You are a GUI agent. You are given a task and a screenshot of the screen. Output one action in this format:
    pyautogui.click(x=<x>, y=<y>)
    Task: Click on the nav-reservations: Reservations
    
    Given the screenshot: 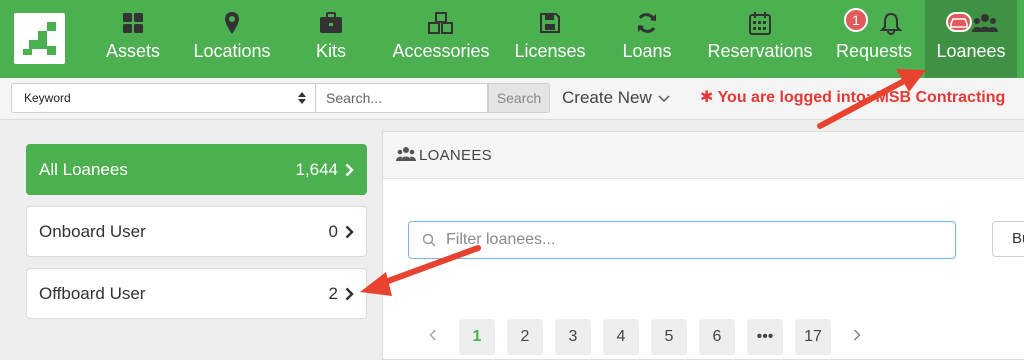 What is the action you would take?
    pyautogui.click(x=760, y=39)
    